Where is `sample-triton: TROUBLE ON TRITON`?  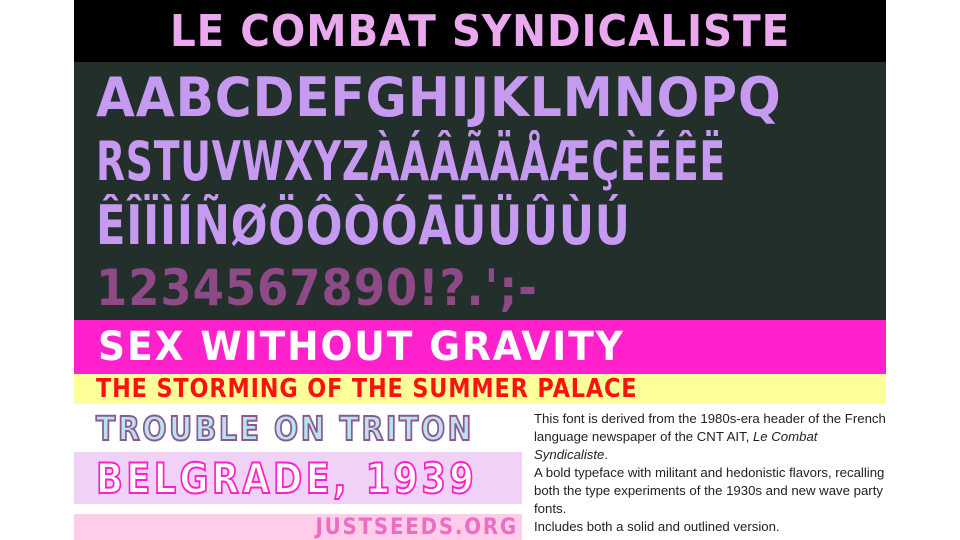 sample-triton: TROUBLE ON TRITON is located at coordinates (298, 428).